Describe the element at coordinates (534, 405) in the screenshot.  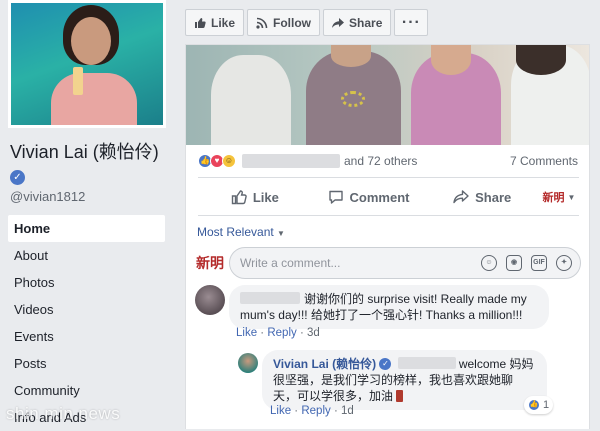
I see `like-reaction-icon: 👍` at that location.